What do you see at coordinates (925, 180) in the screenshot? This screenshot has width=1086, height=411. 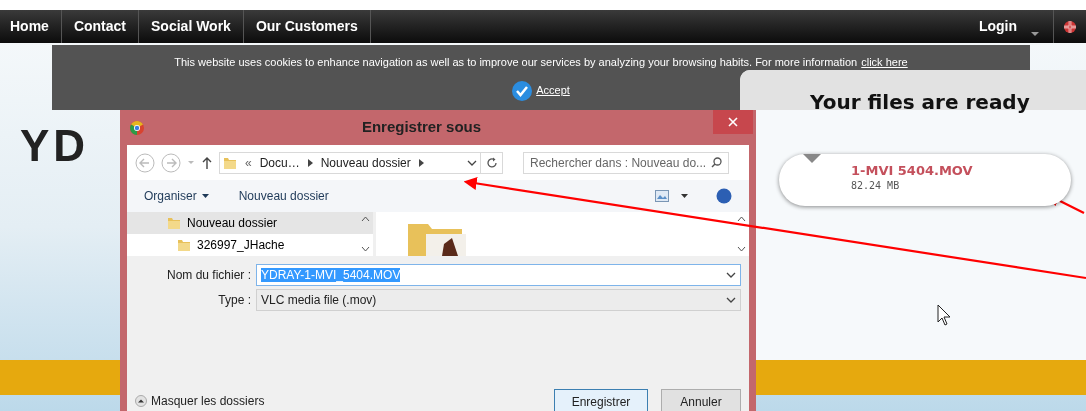 I see `file-card: 1-MVI 5404.MOV 82.24 MB` at bounding box center [925, 180].